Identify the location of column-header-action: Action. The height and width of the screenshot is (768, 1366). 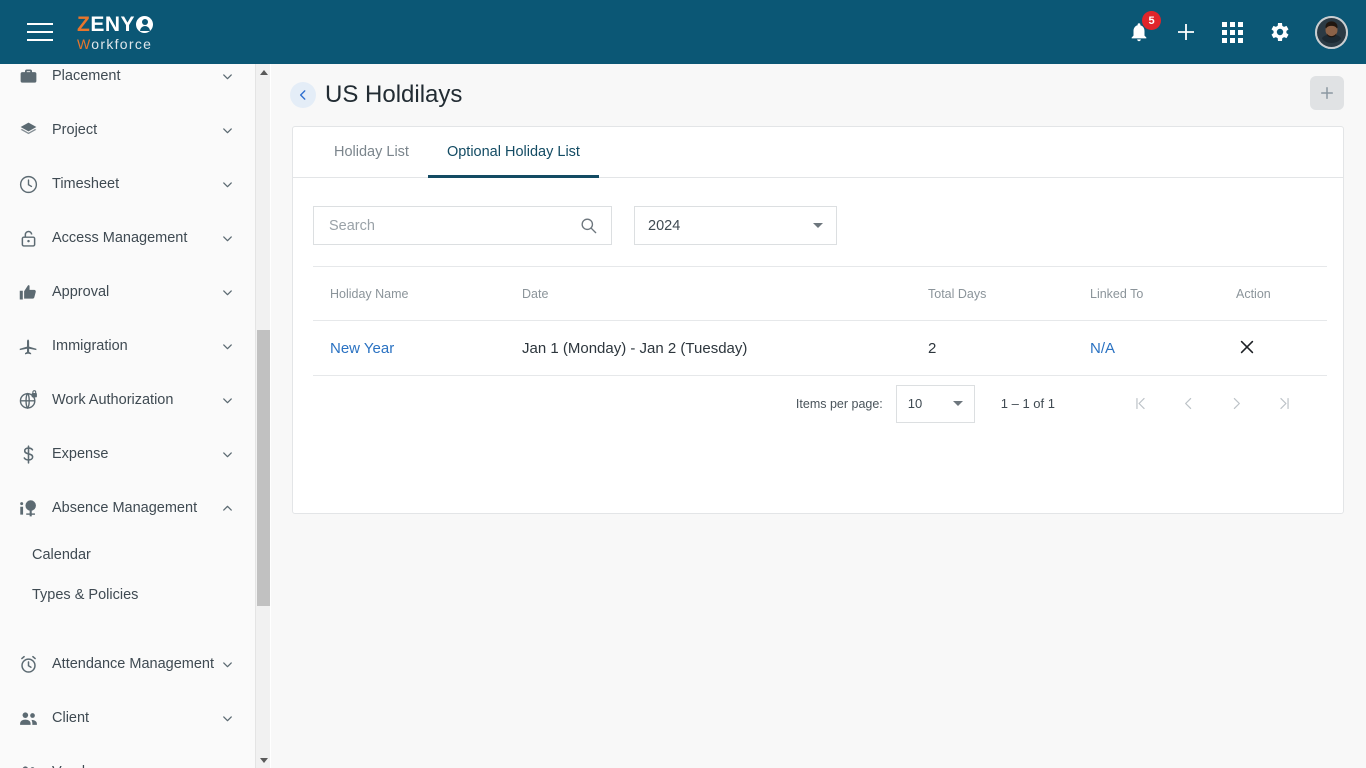
(1273, 293).